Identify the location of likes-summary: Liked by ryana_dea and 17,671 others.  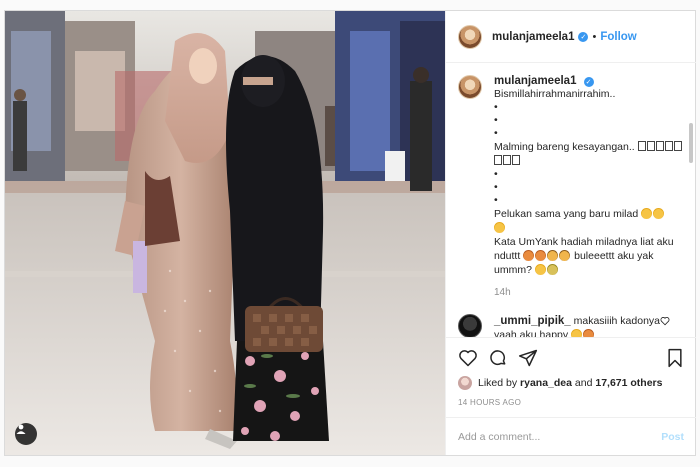
(571, 383).